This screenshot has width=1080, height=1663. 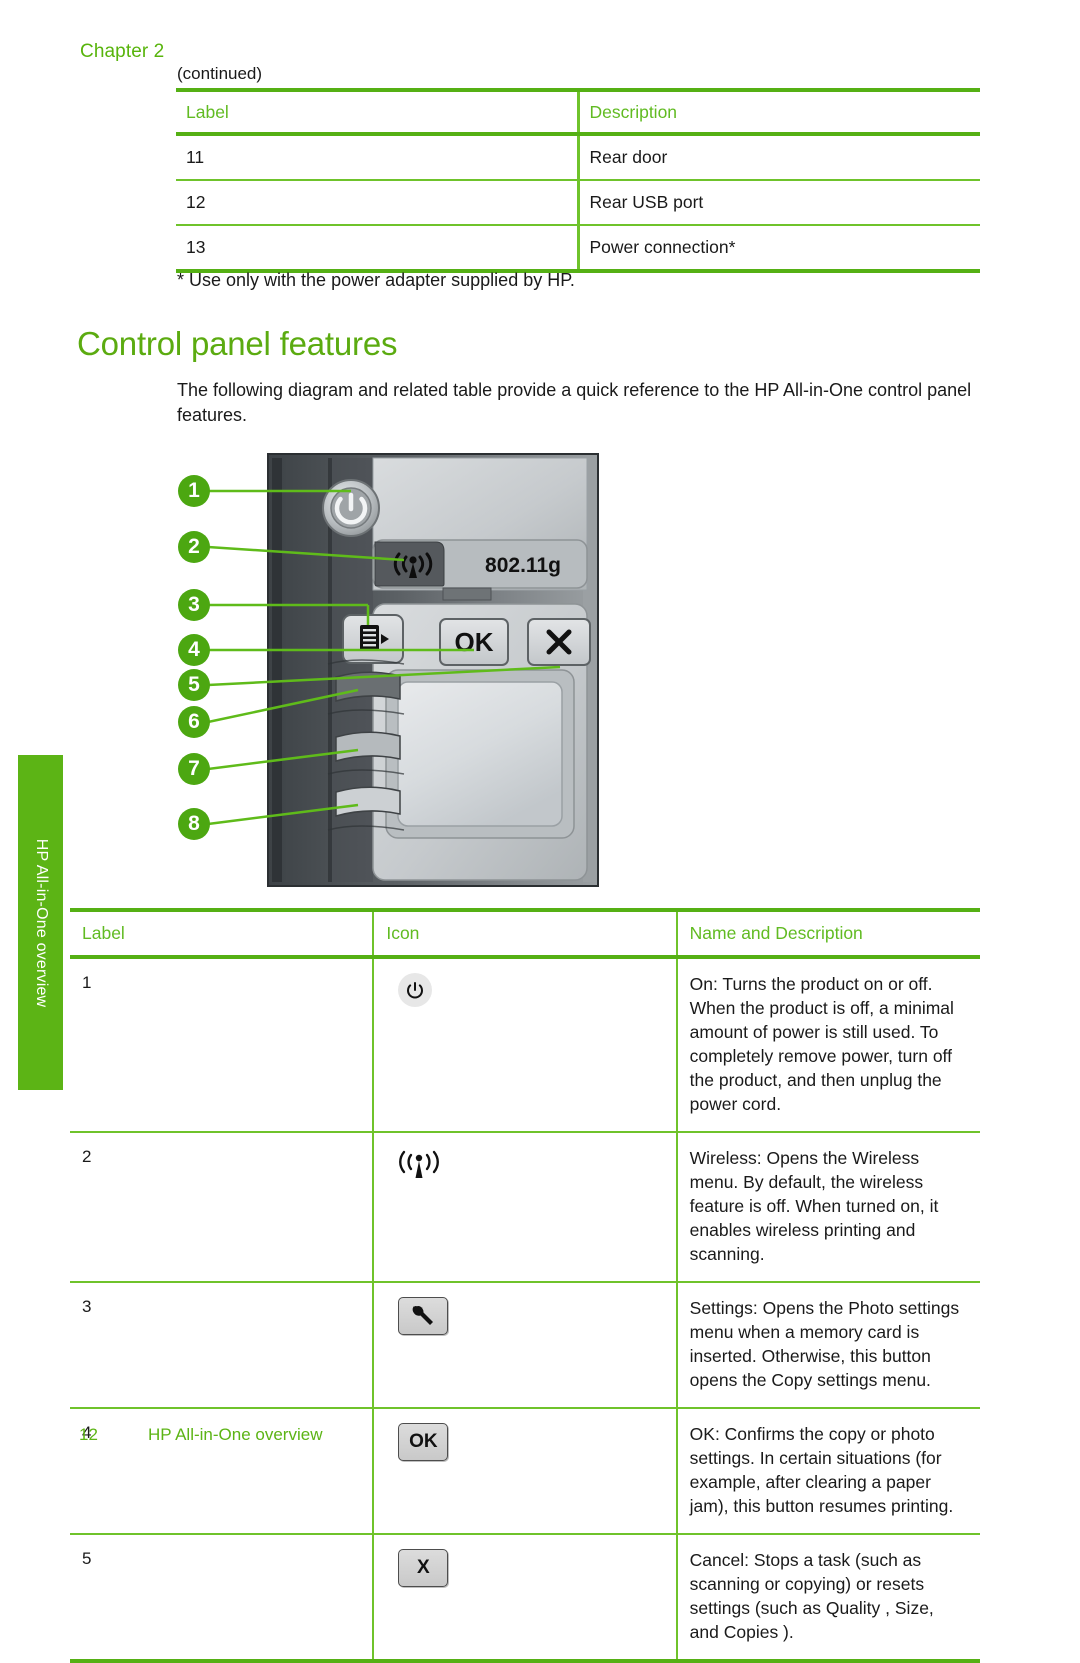 I want to click on table-bottom-rule, so click(x=525, y=1661).